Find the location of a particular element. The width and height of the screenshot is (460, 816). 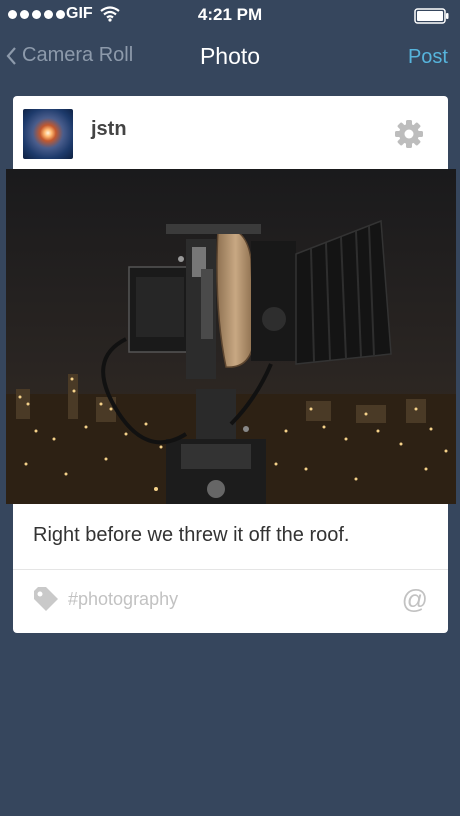

status-time: 4:21 PM is located at coordinates (230, 14).